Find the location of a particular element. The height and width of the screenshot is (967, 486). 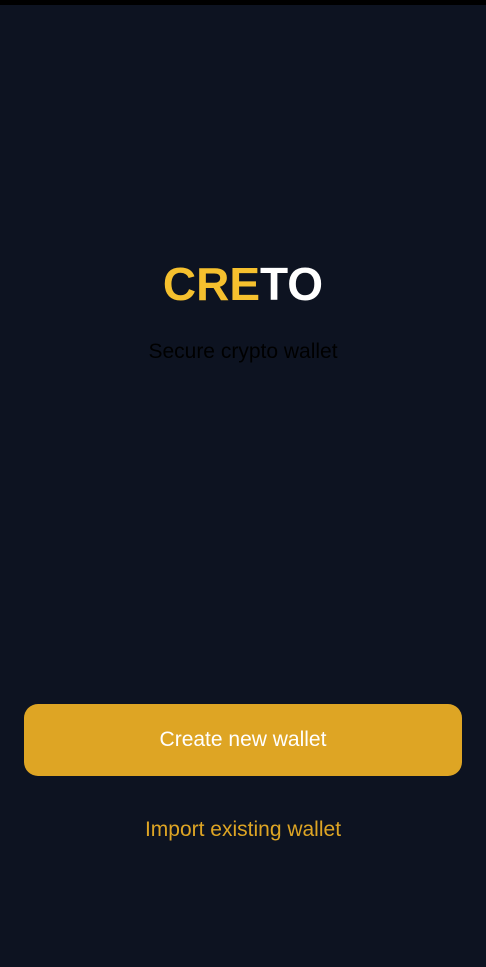

import-wallet-link: Import existing wallet is located at coordinates (243, 830).